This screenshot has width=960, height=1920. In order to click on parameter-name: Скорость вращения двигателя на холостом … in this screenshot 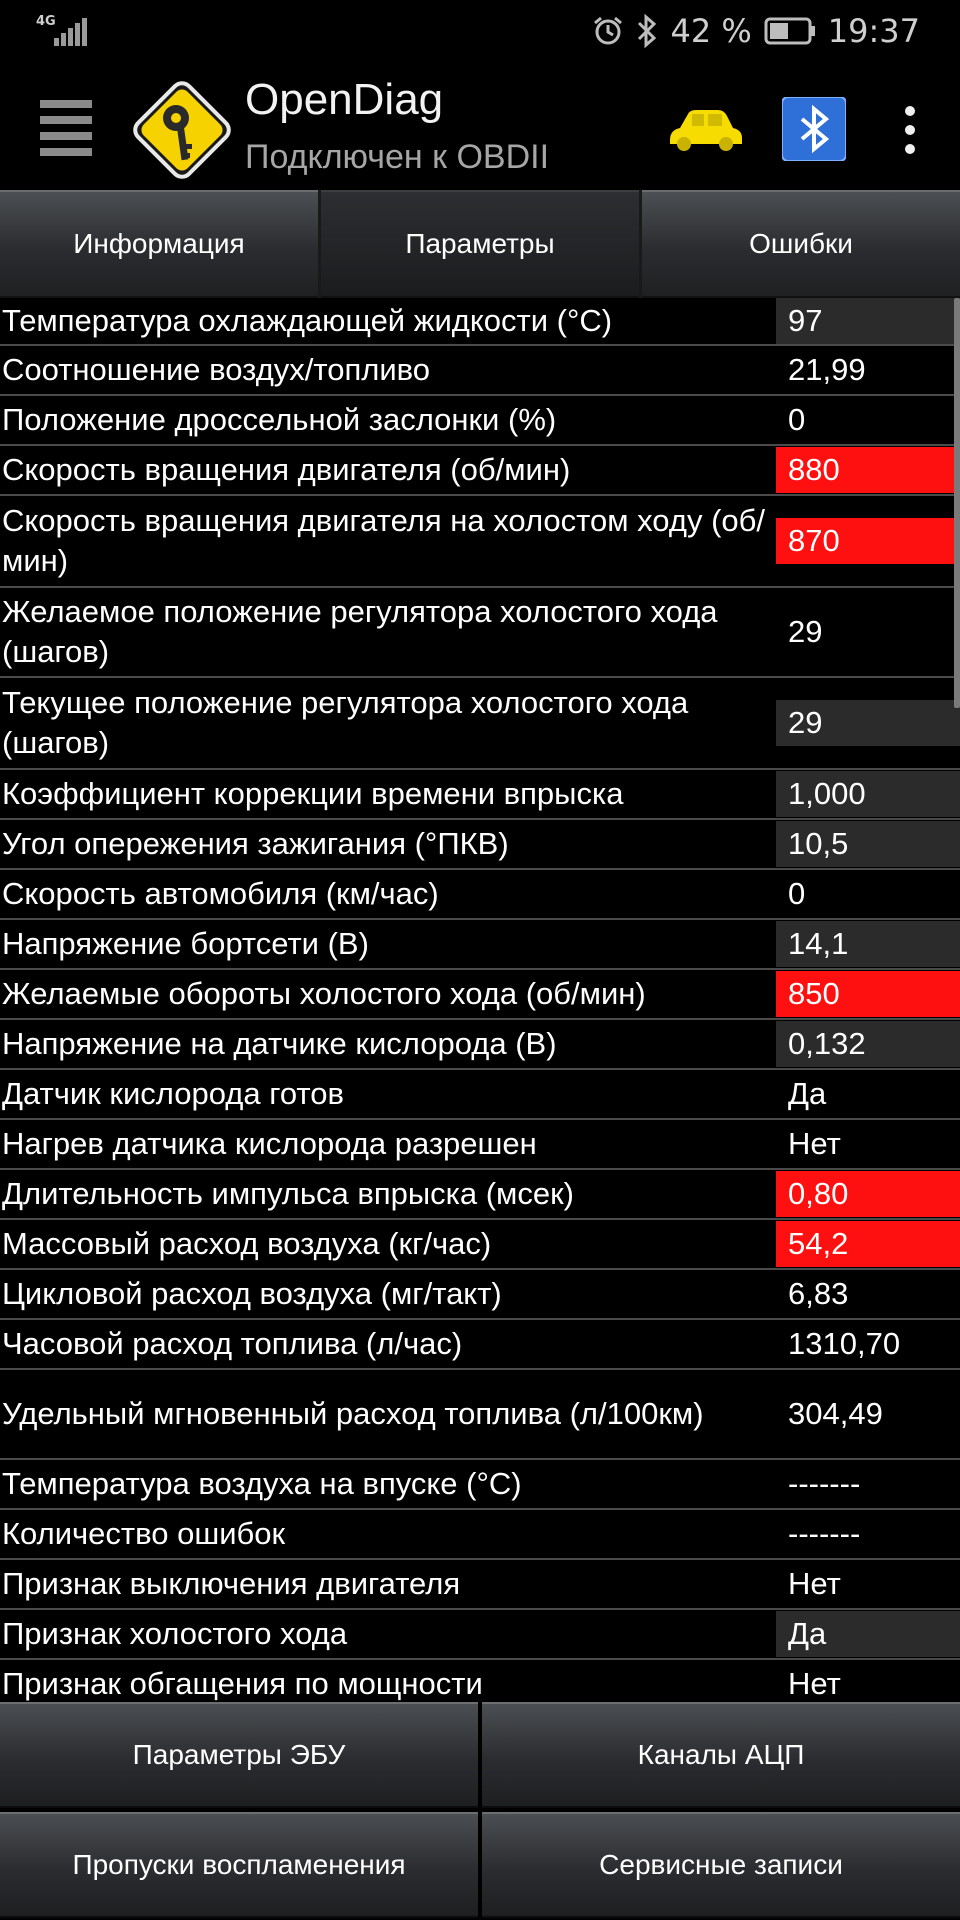, I will do `click(383, 540)`.